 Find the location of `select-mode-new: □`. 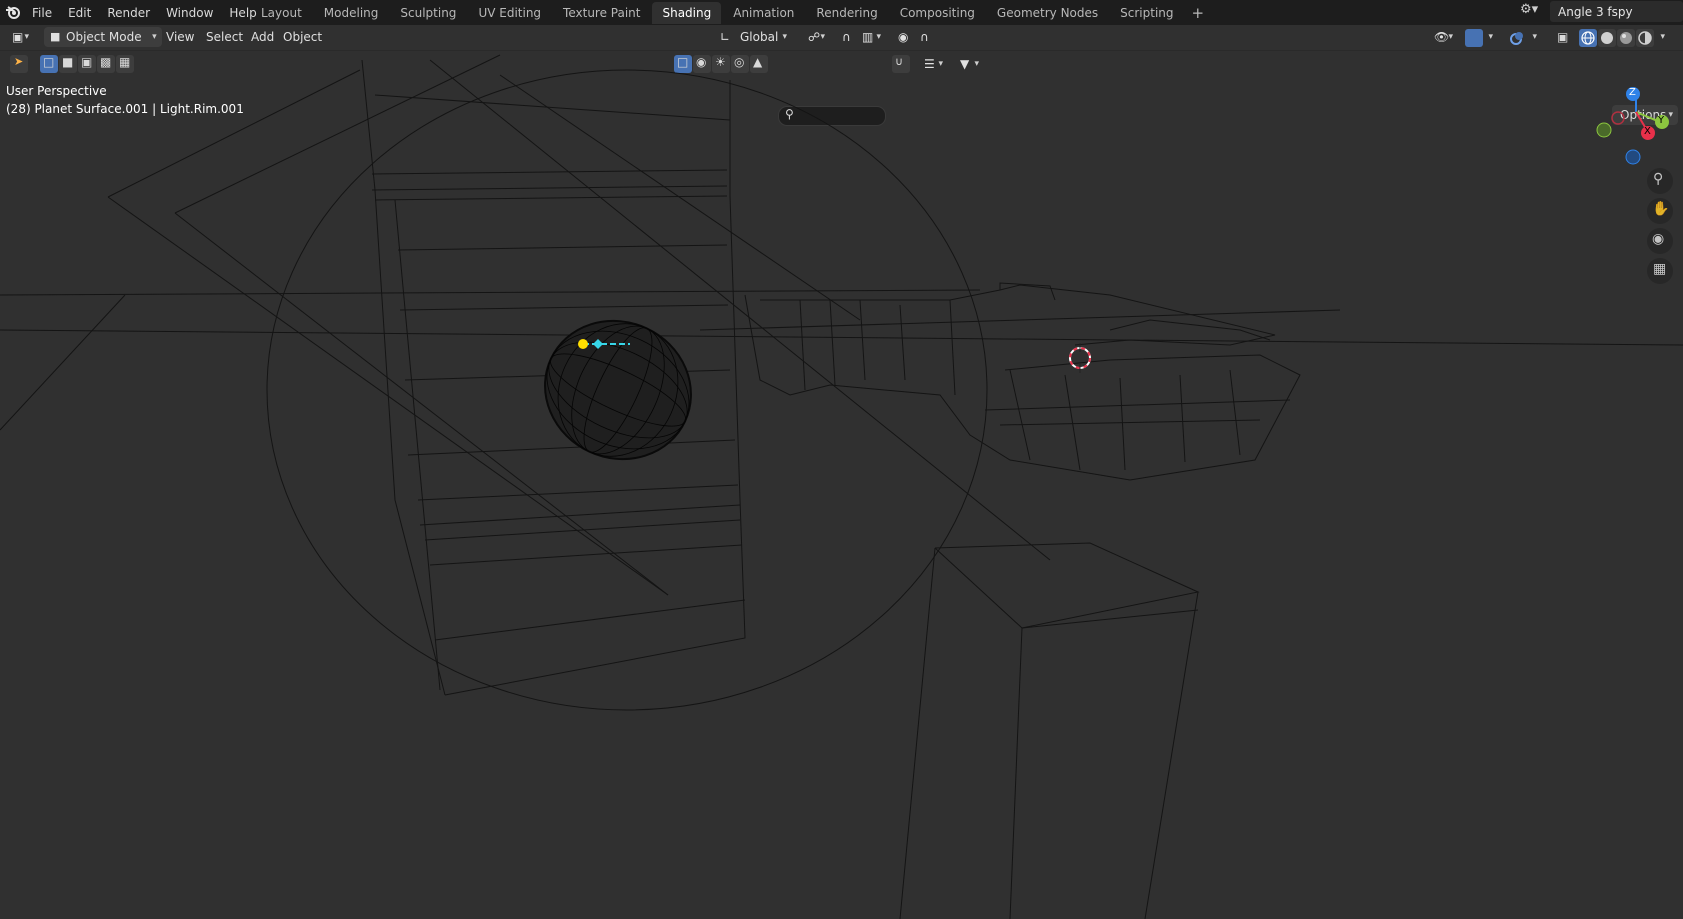

select-mode-new: □ is located at coordinates (49, 64).